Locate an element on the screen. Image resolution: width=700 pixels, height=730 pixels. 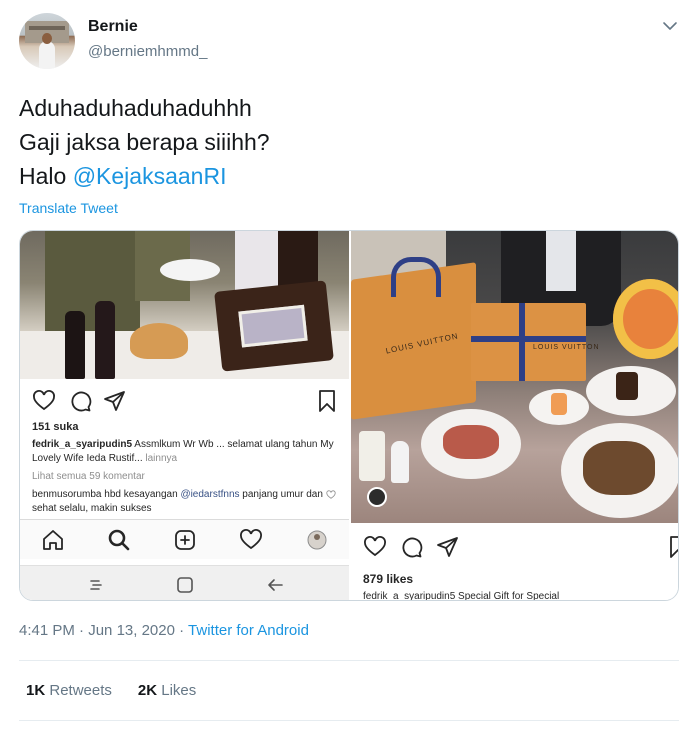
mention-link: @KejaksaanRI is located at coordinates (150, 176).